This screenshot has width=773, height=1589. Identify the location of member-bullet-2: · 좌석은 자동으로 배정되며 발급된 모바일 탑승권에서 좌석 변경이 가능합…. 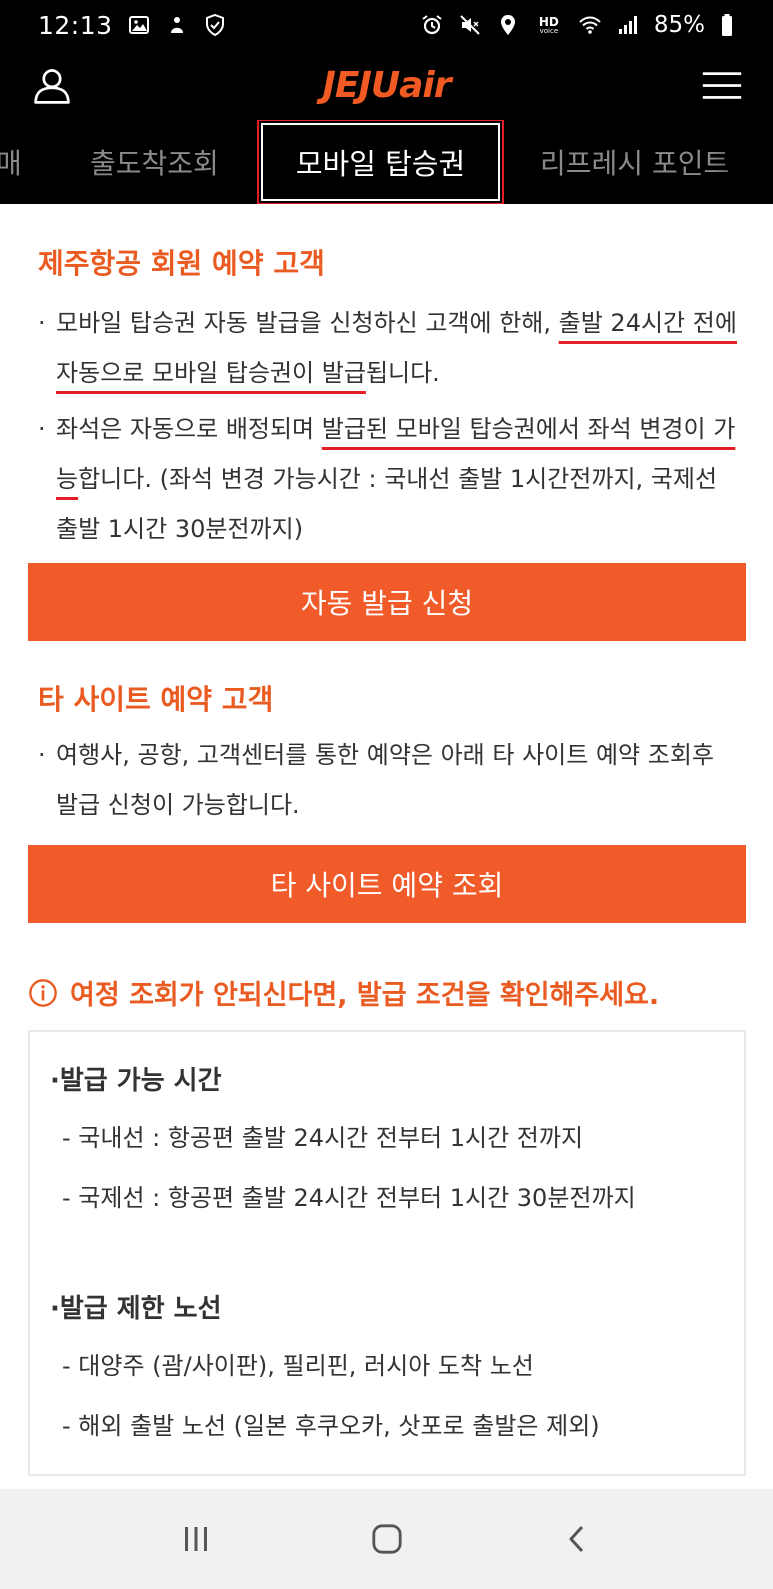
(388, 479).